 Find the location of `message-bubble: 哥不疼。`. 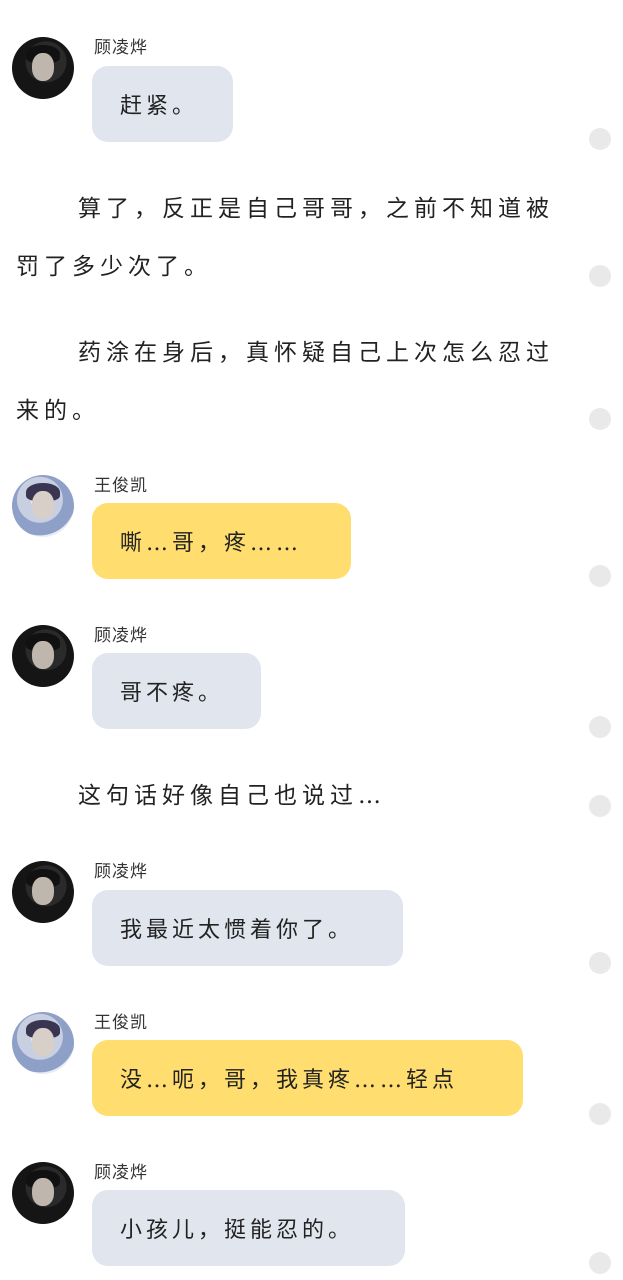

message-bubble: 哥不疼。 is located at coordinates (176, 691).